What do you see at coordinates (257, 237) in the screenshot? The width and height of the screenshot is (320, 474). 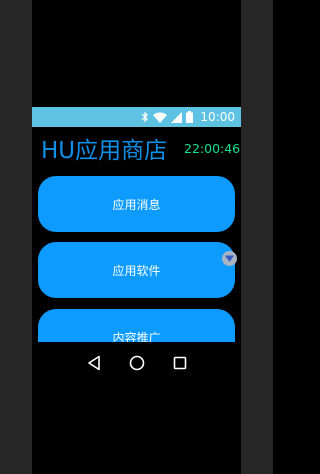 I see `emulator-frame-right` at bounding box center [257, 237].